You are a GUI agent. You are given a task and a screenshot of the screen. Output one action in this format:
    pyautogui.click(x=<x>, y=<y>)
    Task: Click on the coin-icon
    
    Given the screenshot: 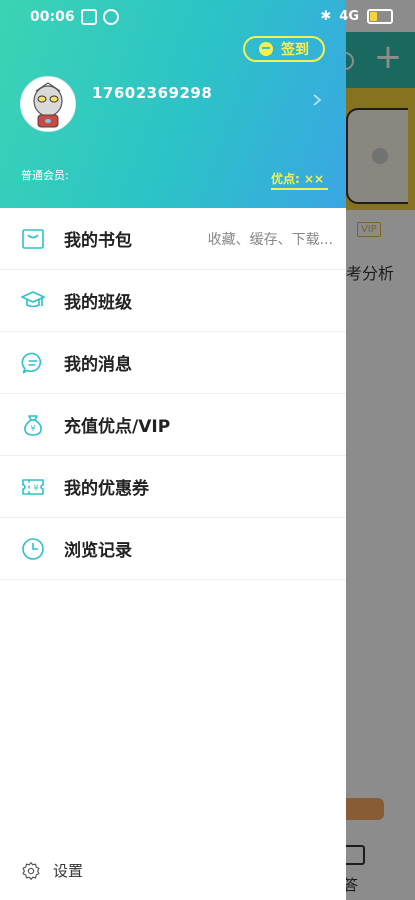 What is the action you would take?
    pyautogui.click(x=266, y=49)
    